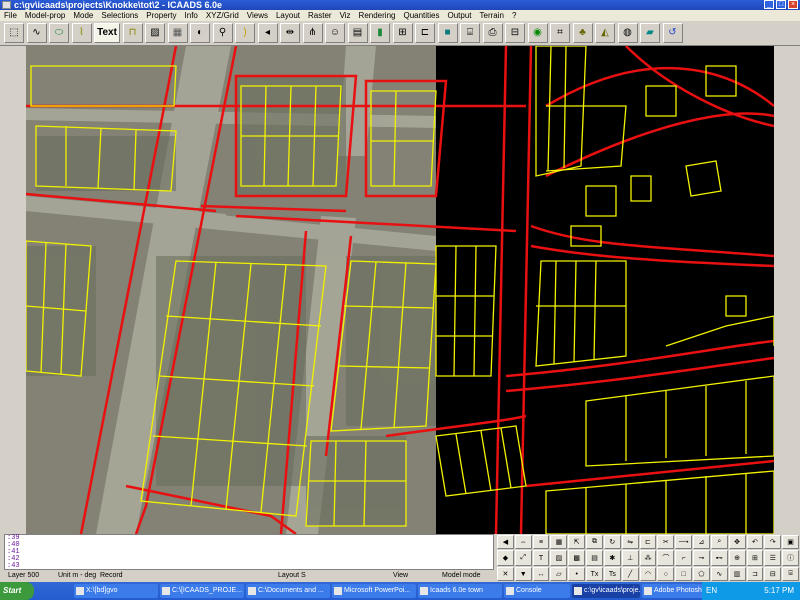 The image size is (800, 600). I want to click on palette-down-icon: ▼, so click(523, 574).